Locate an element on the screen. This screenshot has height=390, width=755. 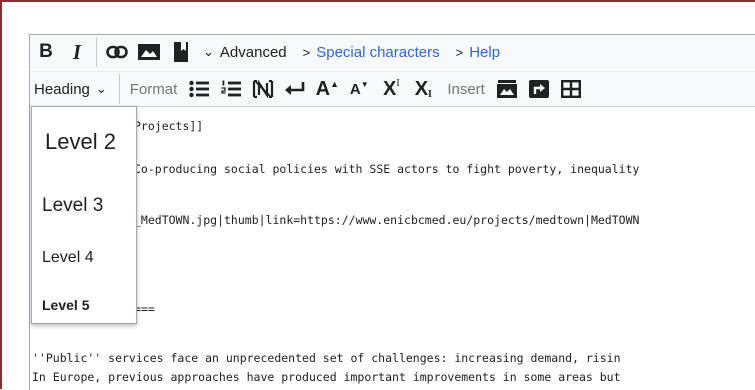
gallery-icon is located at coordinates (506, 89).